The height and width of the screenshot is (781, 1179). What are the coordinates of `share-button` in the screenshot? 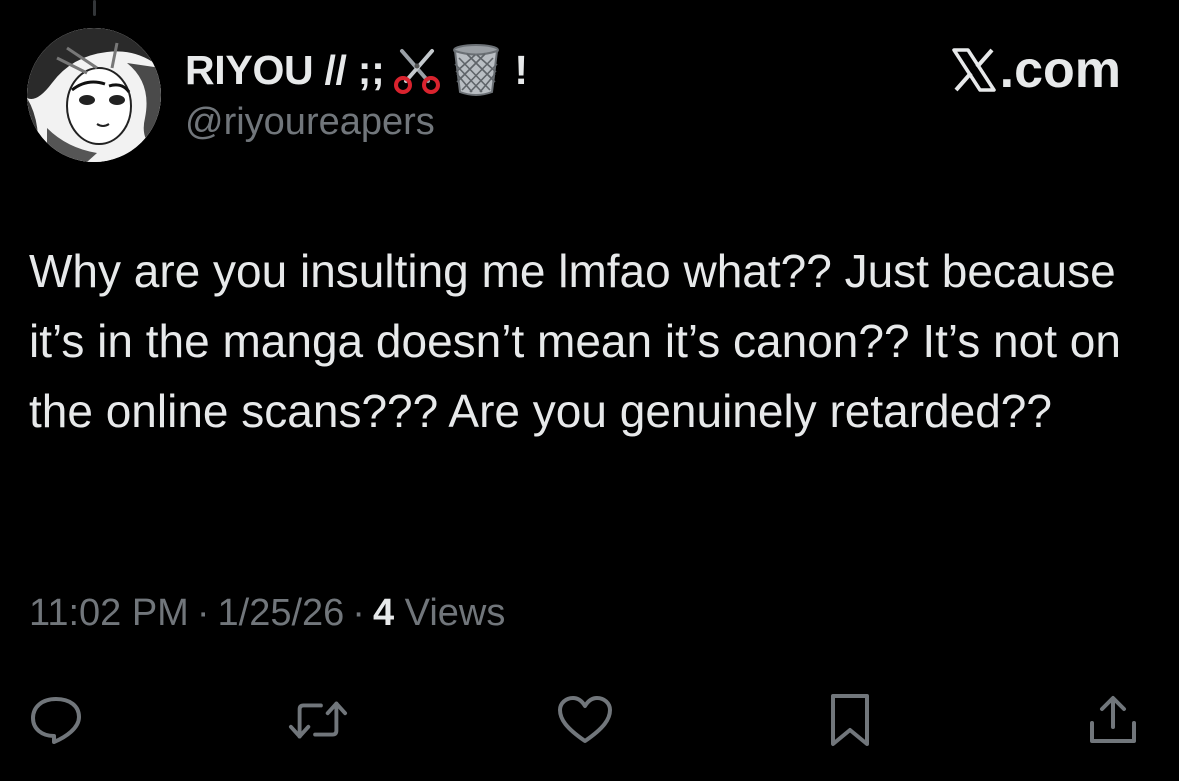 It's located at (1113, 720).